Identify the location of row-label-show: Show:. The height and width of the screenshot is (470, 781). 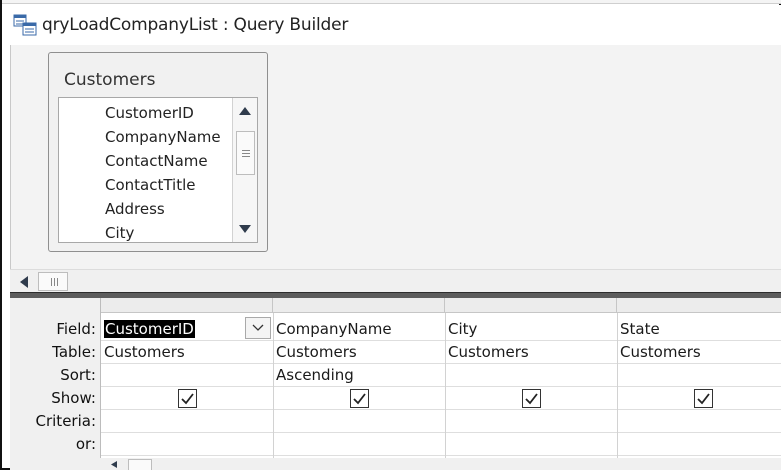
(73, 398).